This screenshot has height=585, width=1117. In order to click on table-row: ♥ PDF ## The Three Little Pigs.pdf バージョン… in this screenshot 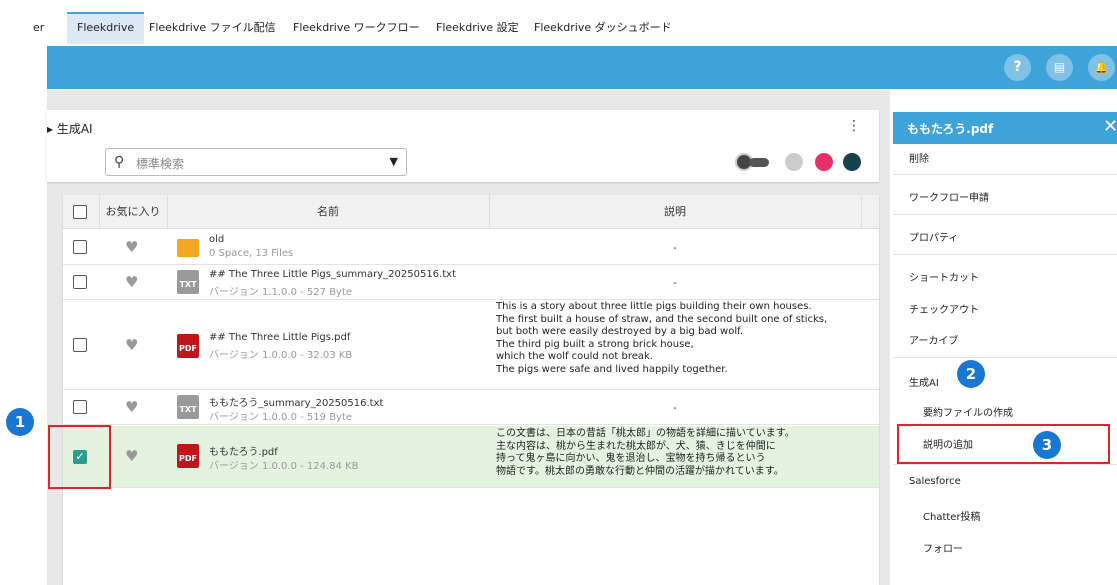, I will do `click(471, 345)`.